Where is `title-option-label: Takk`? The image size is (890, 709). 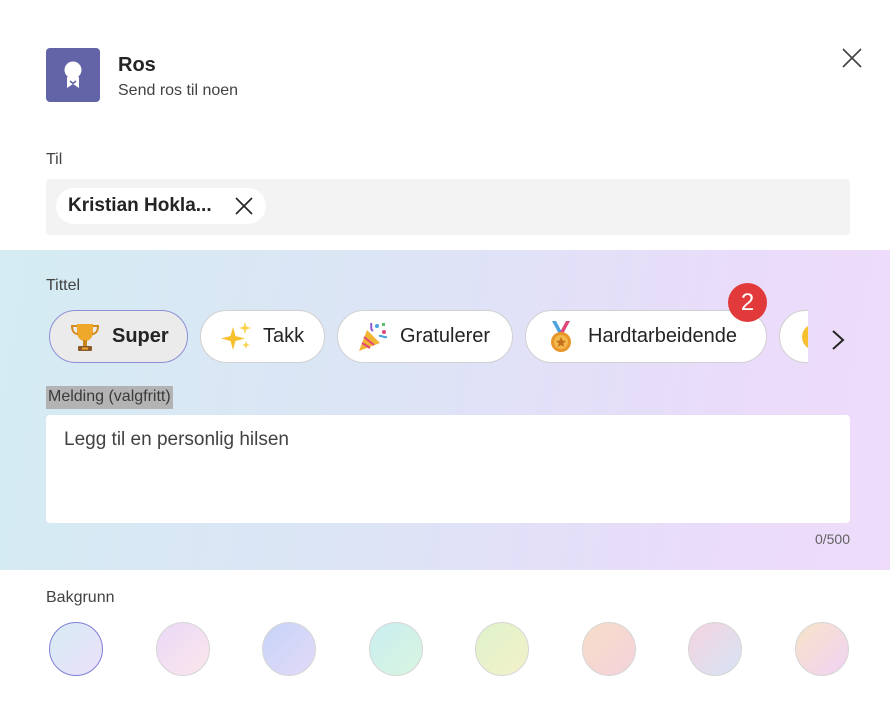 title-option-label: Takk is located at coordinates (284, 336).